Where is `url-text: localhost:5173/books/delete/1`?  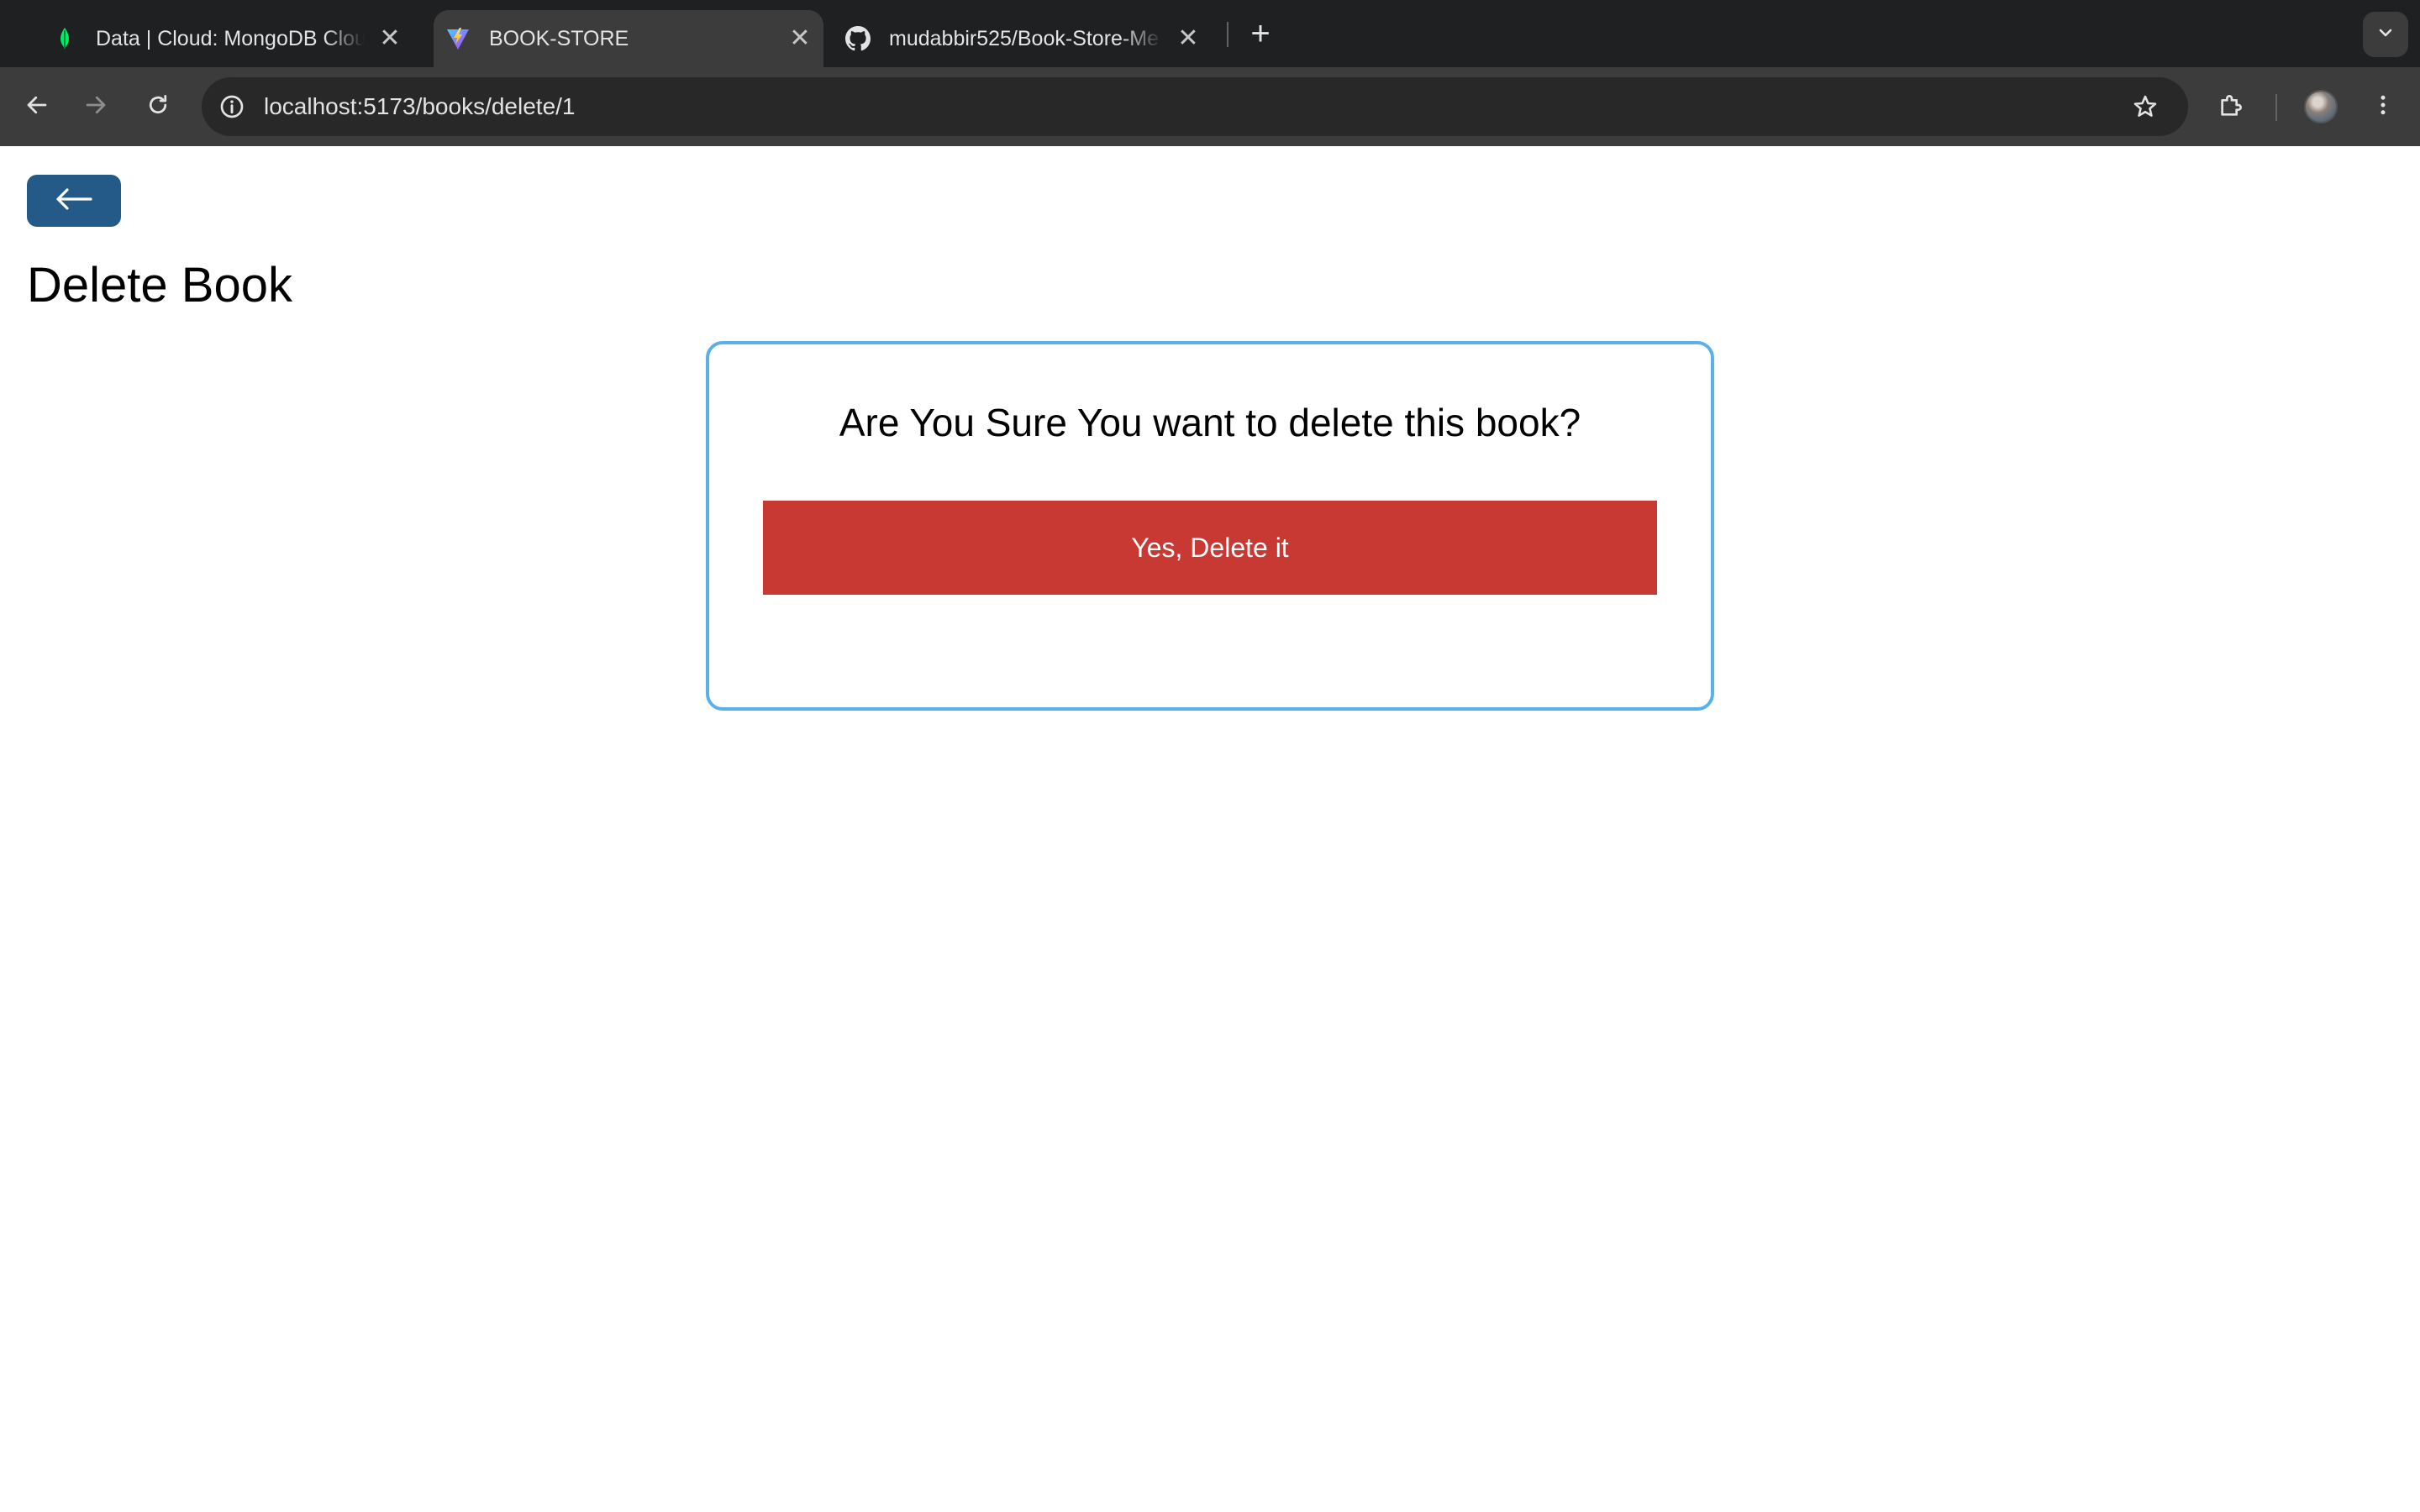
url-text: localhost:5173/books/delete/1 is located at coordinates (420, 106).